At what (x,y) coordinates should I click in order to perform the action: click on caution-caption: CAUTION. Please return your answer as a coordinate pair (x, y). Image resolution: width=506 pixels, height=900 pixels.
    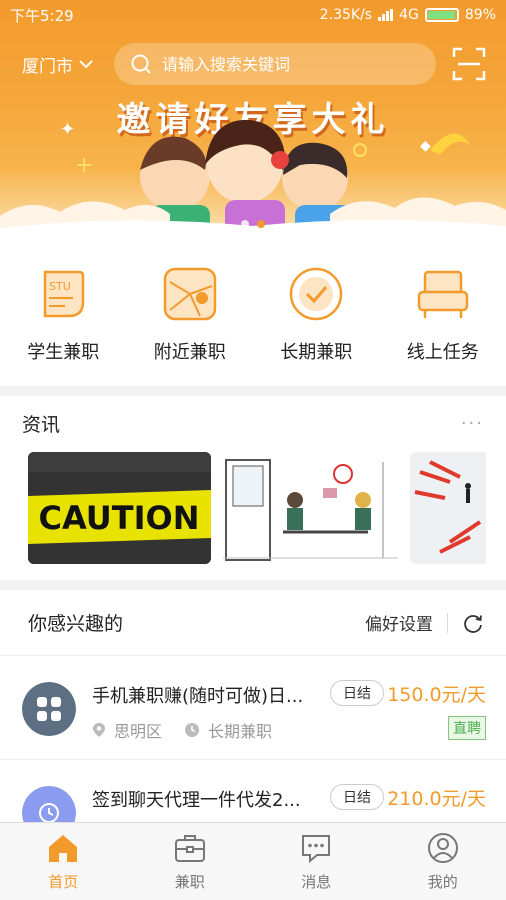
    Looking at the image, I should click on (119, 518).